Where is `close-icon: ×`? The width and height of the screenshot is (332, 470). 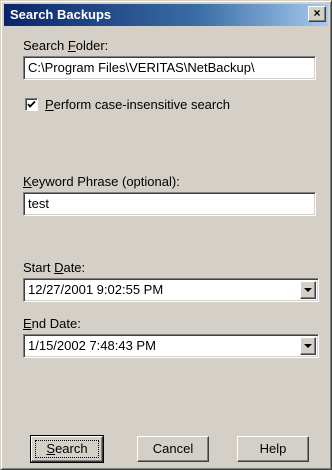
close-icon: × is located at coordinates (317, 13).